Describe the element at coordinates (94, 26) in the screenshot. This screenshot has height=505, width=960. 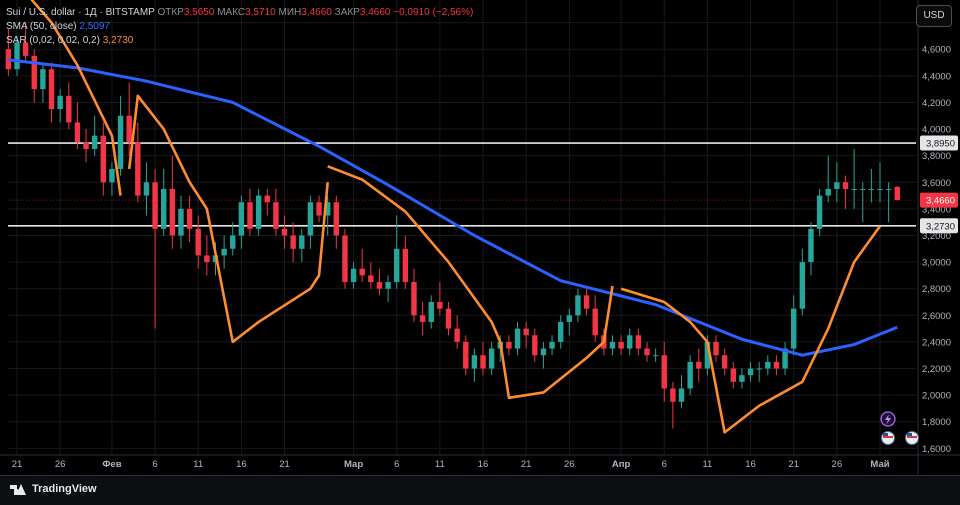
I see `sma-value: 2,5097` at that location.